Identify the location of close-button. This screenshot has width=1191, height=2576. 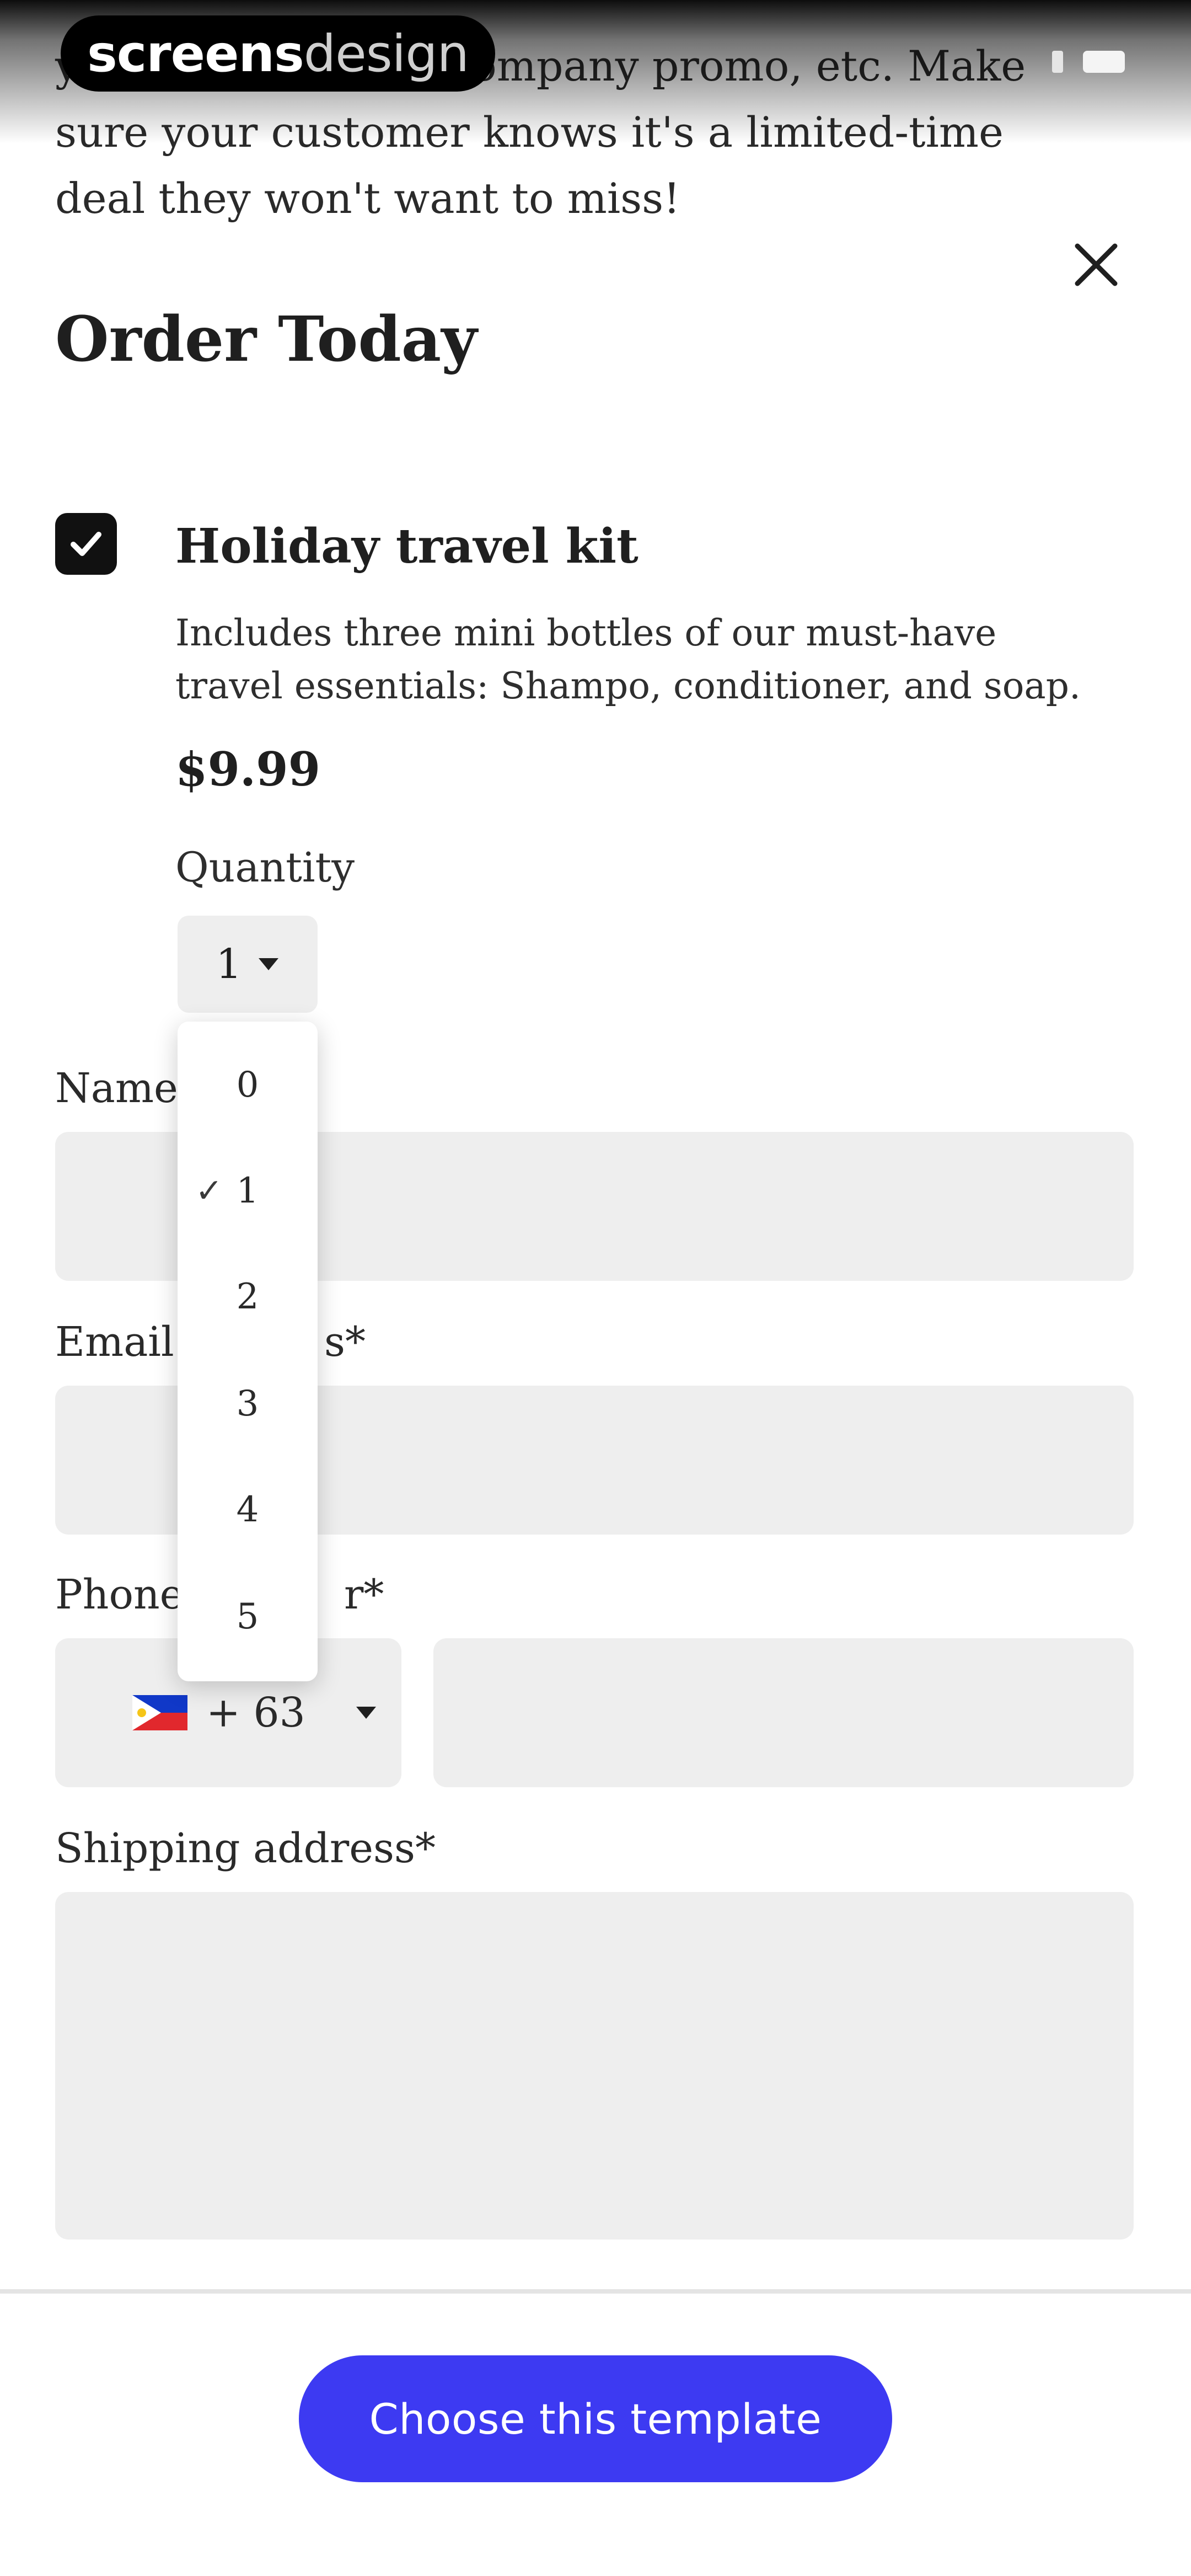
(1096, 265).